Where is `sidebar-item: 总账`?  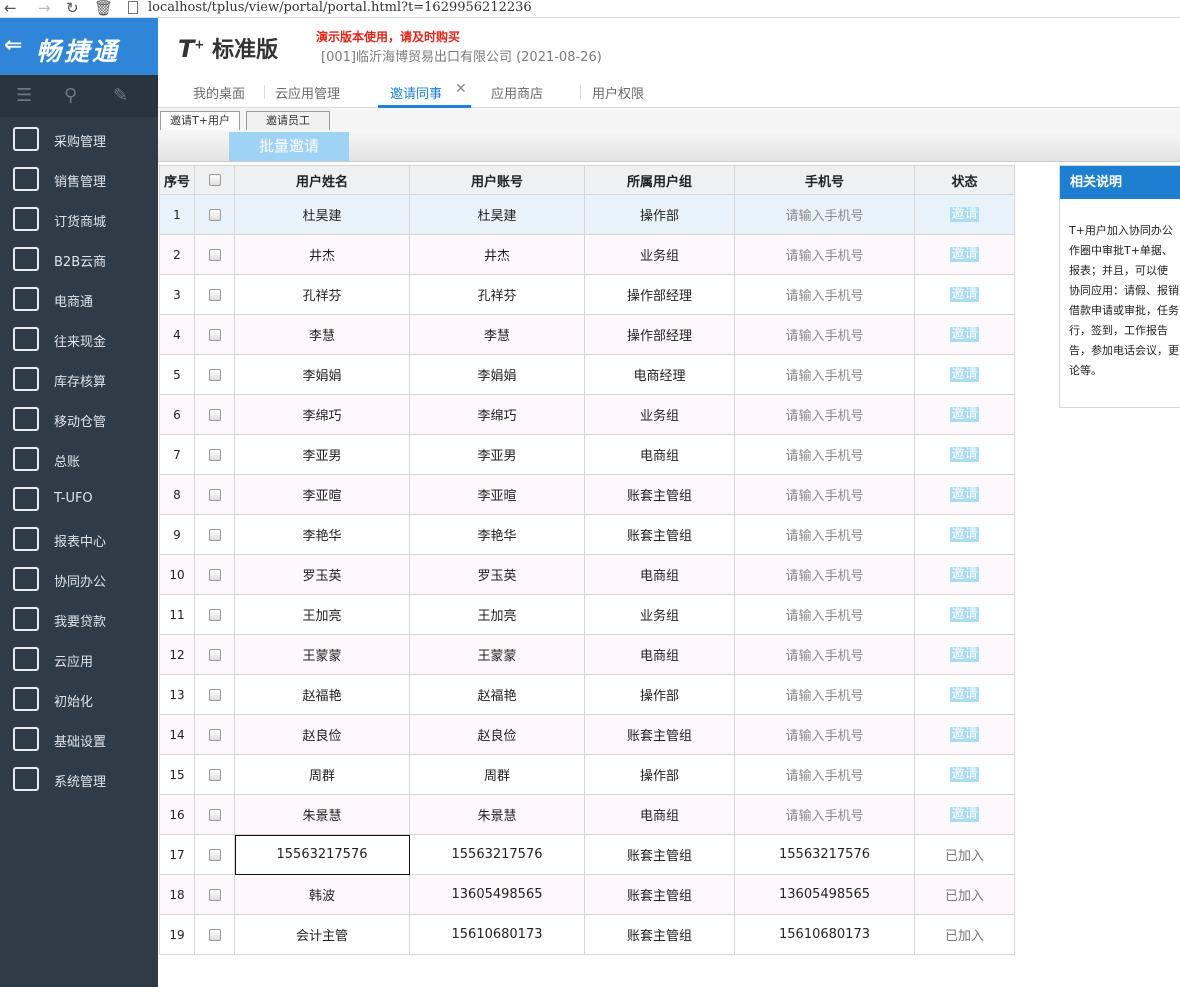 sidebar-item: 总账 is located at coordinates (79, 460).